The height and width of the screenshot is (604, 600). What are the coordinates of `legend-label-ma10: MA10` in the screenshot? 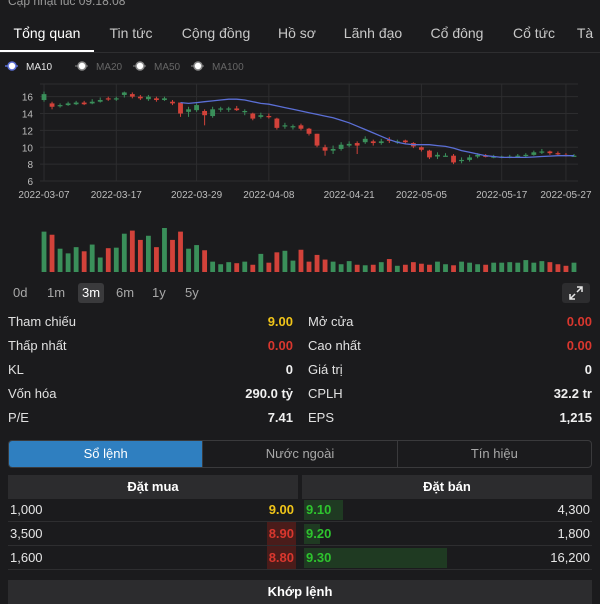 It's located at (39, 67).